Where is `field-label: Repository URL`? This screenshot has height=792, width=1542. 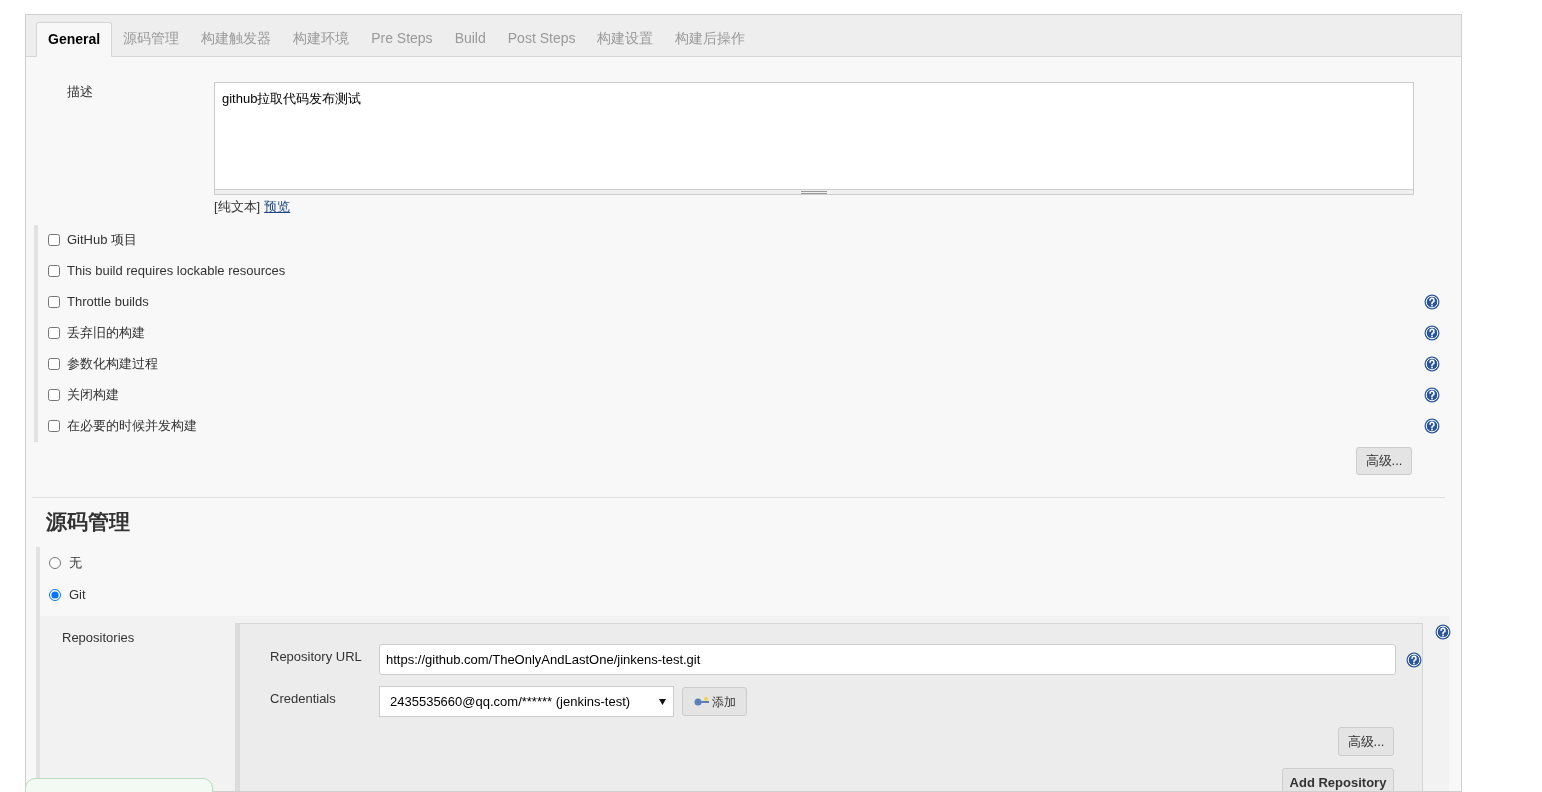 field-label: Repository URL is located at coordinates (316, 657).